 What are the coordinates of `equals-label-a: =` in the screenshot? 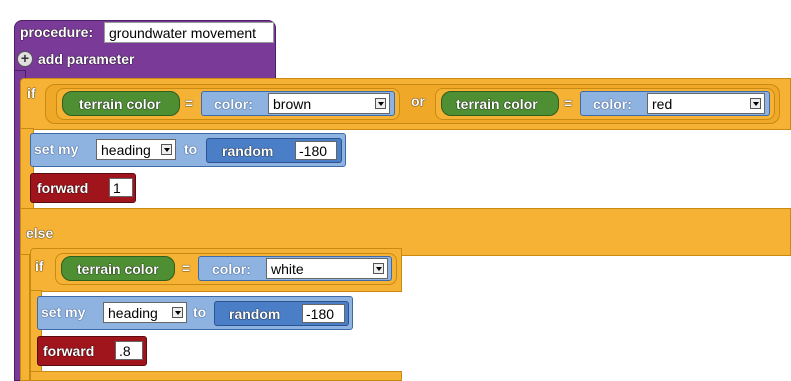 It's located at (189, 103).